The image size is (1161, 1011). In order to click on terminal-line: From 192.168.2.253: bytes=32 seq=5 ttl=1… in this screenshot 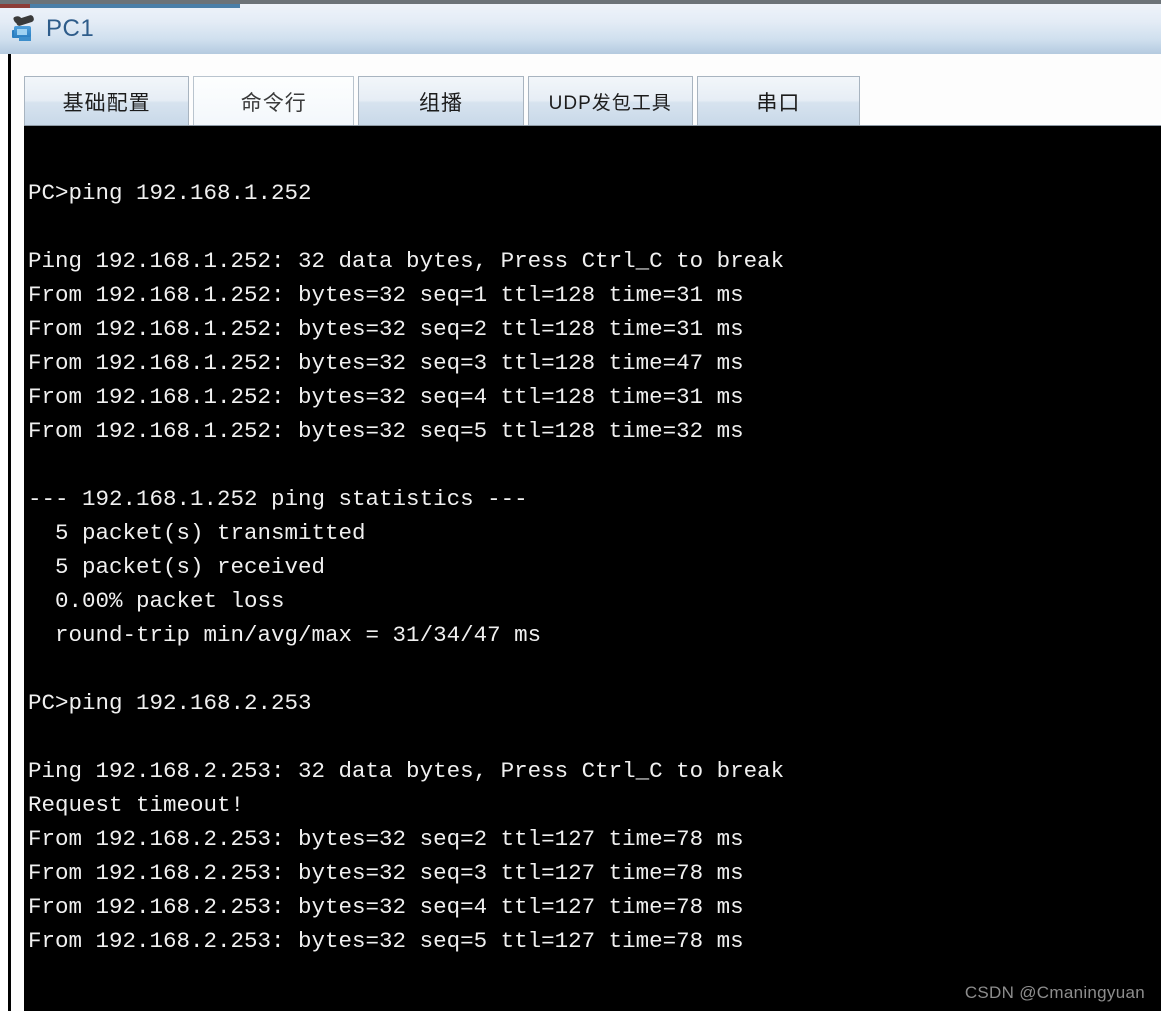, I will do `click(386, 941)`.